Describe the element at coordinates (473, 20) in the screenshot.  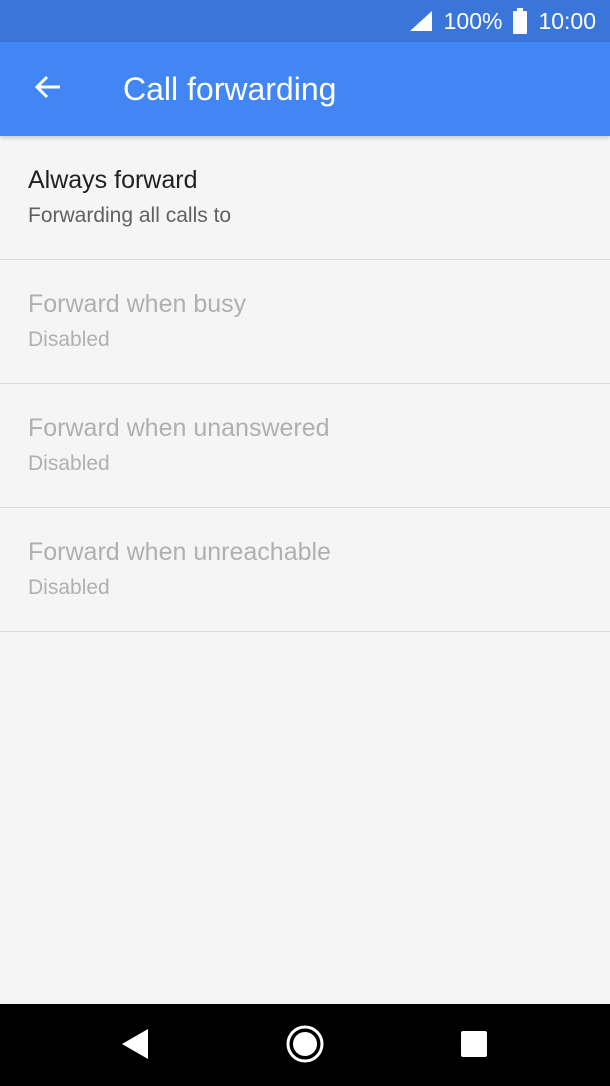
I see `battery-percent: 100%` at that location.